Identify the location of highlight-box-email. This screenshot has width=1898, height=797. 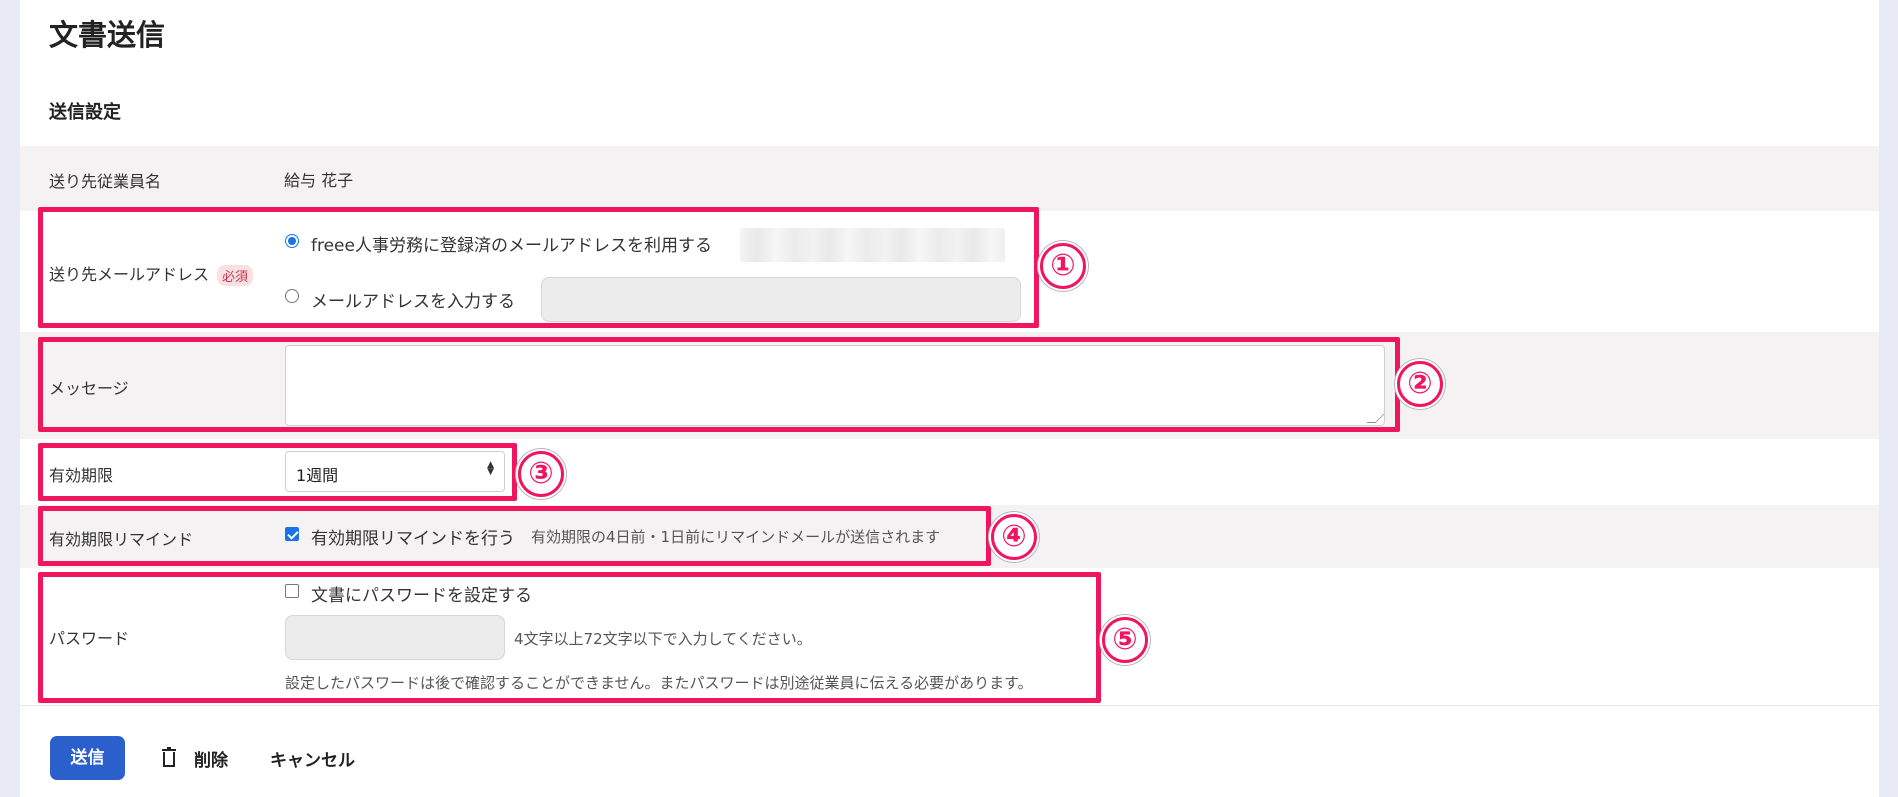
(538, 267).